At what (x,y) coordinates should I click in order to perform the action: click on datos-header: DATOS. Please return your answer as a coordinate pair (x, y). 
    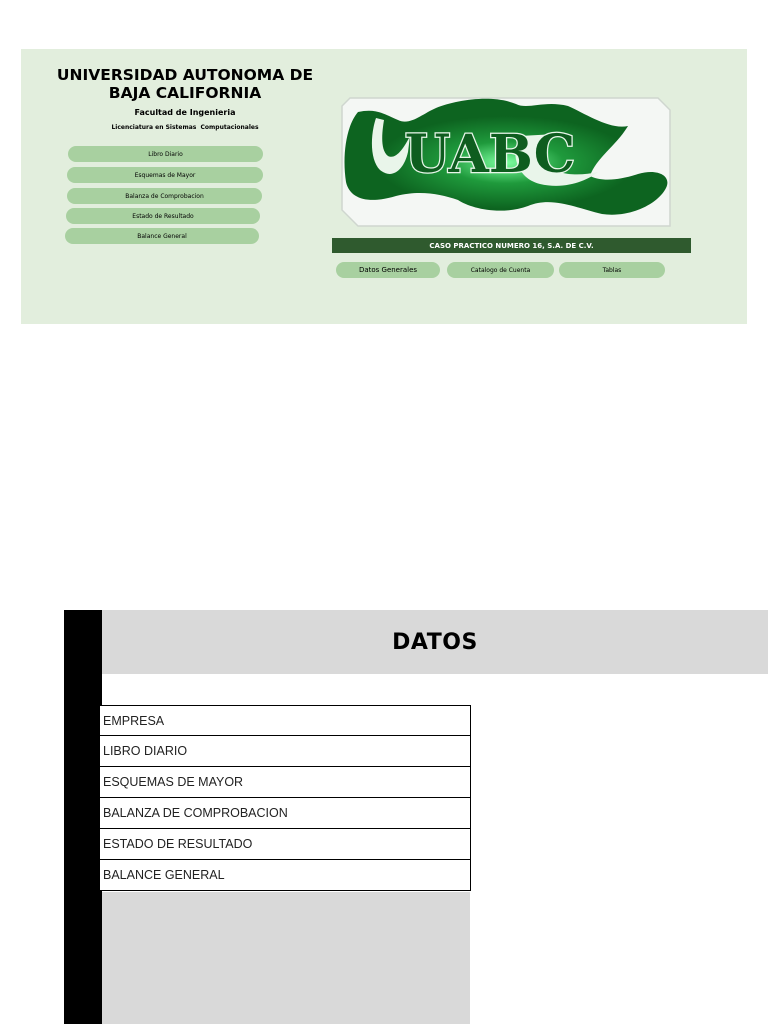
    Looking at the image, I should click on (435, 642).